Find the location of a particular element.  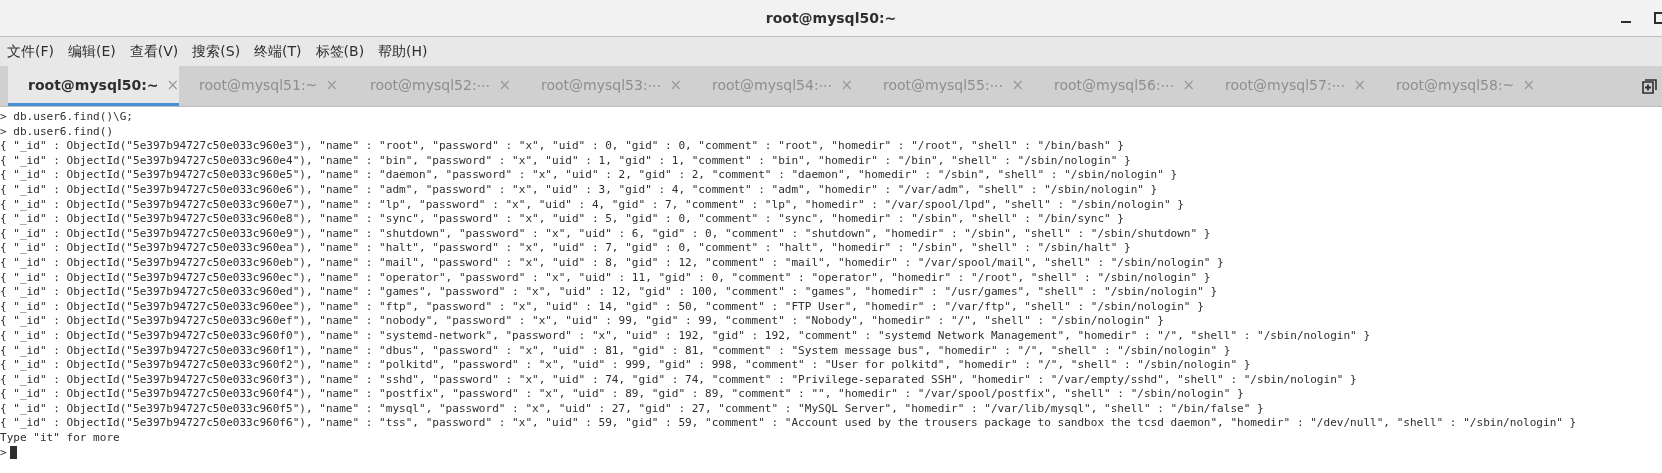

terminal-line: { "_id" : ObjectId("5e397b94727c50e033c960f1"), "name" : "dbus", "password" : "x", "uid" : 81, "gid" : 81, "comment" : "System message bus", "homedir" : "/", "shell" : "/sbin/nologin" } is located at coordinates (616, 351).